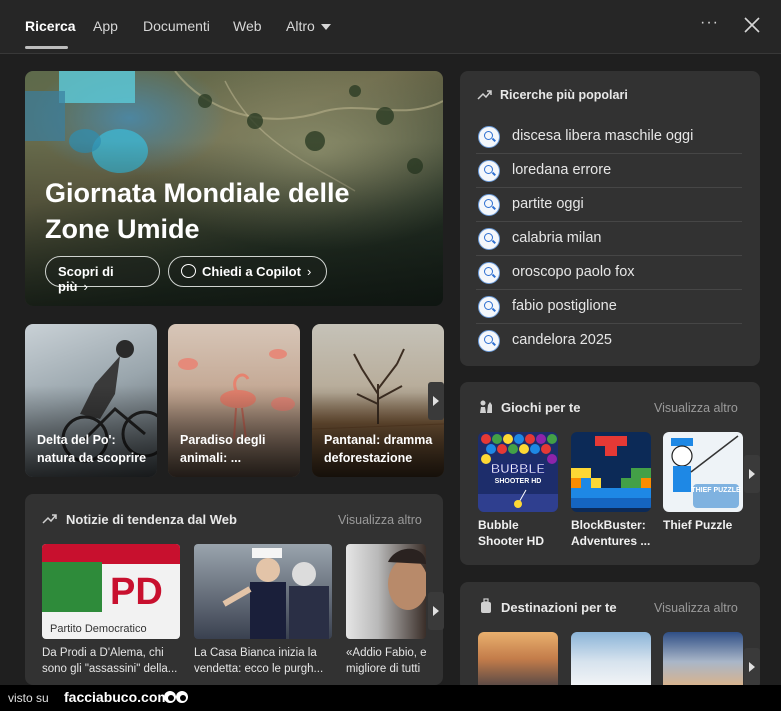 The image size is (781, 711). What do you see at coordinates (275, 593) in the screenshot?
I see `soldiers-image` at bounding box center [275, 593].